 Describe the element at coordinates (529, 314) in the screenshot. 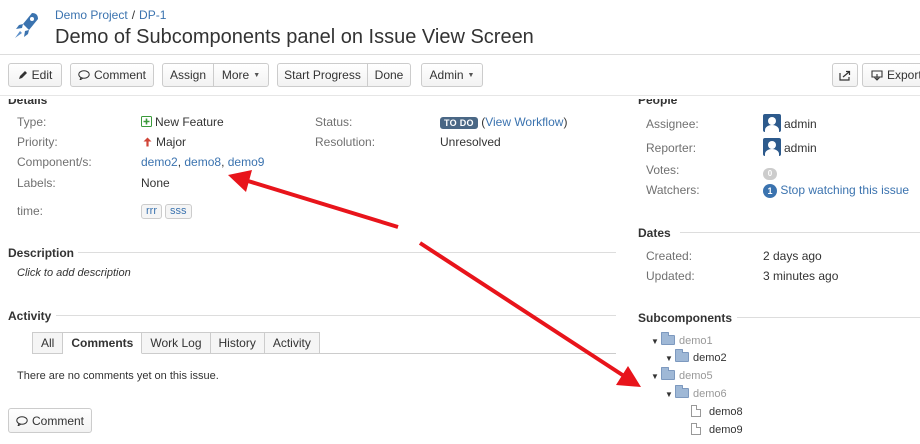

I see `annotation-arrow-to-subcomponents` at that location.